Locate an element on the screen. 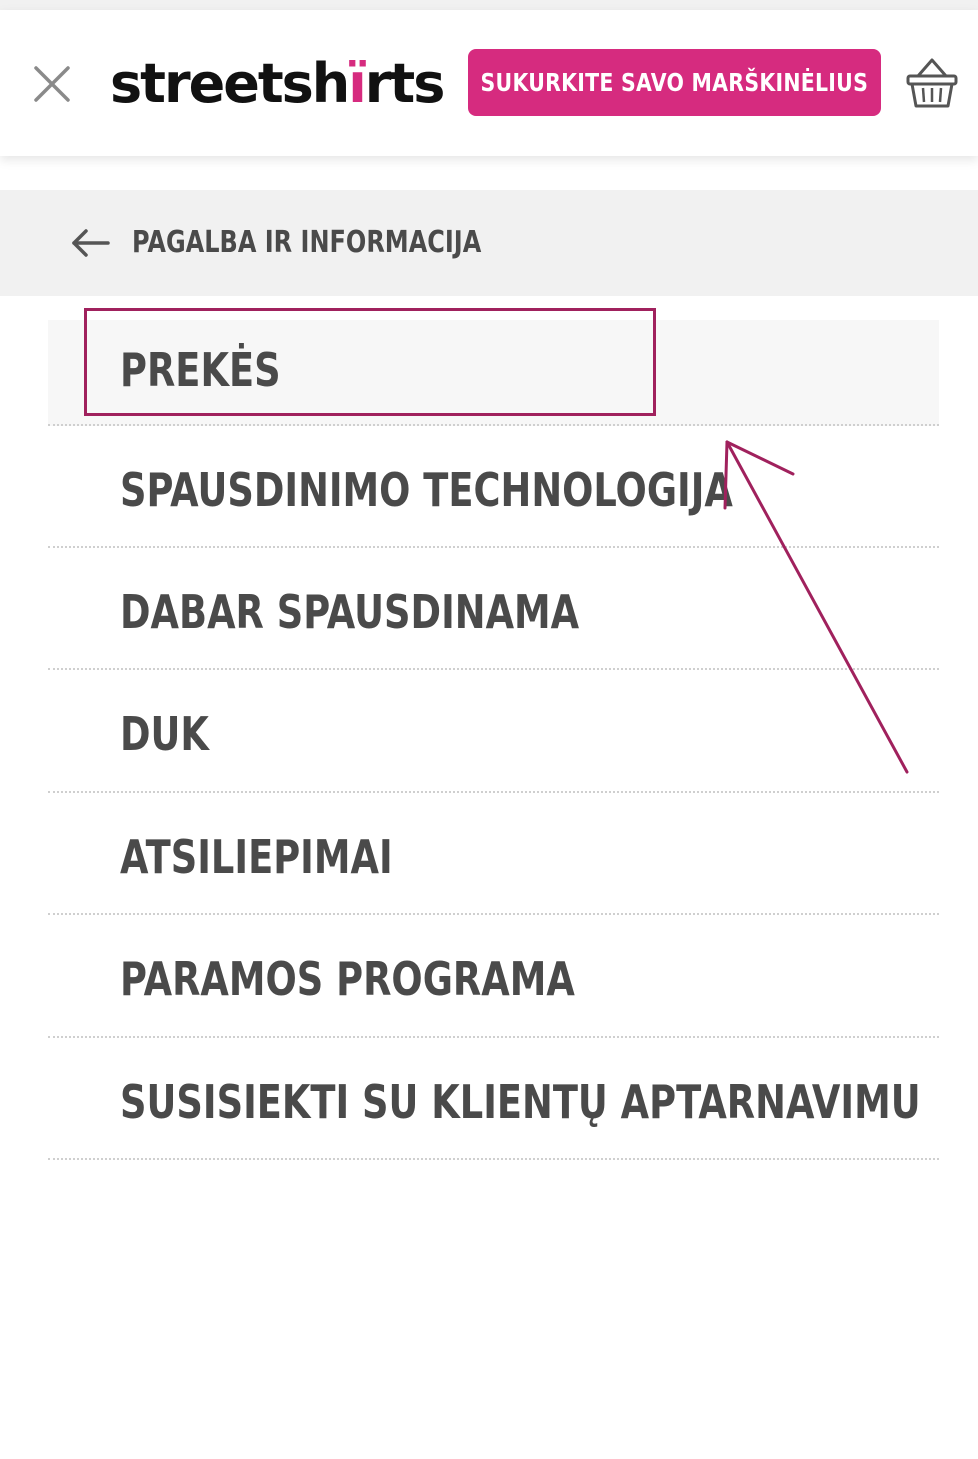 The height and width of the screenshot is (1459, 978). basket-button is located at coordinates (932, 84).